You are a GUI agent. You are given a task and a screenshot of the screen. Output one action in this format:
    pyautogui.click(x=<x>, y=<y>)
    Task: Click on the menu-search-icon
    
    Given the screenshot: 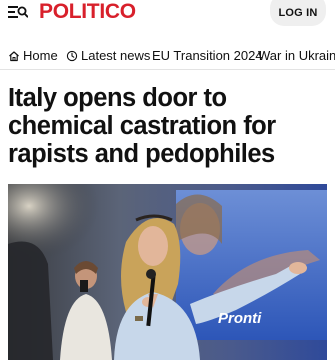 What is the action you would take?
    pyautogui.click(x=18, y=12)
    